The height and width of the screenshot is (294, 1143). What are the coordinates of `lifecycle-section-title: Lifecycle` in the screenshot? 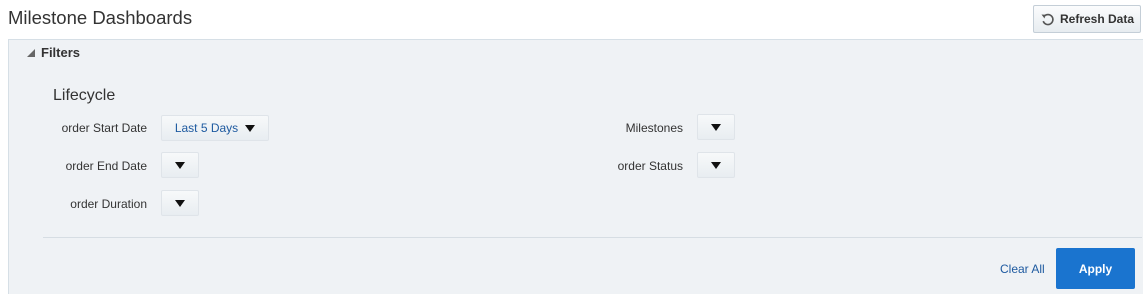 It's located at (84, 95).